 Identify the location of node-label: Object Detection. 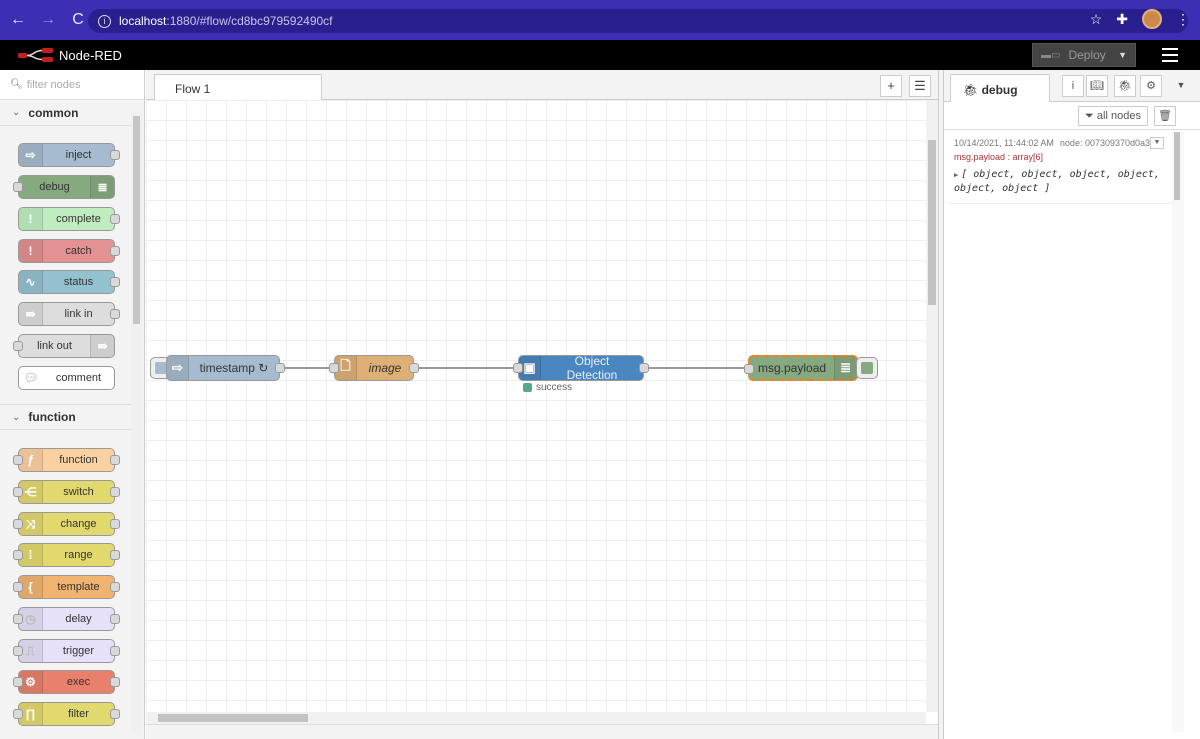
(592, 368).